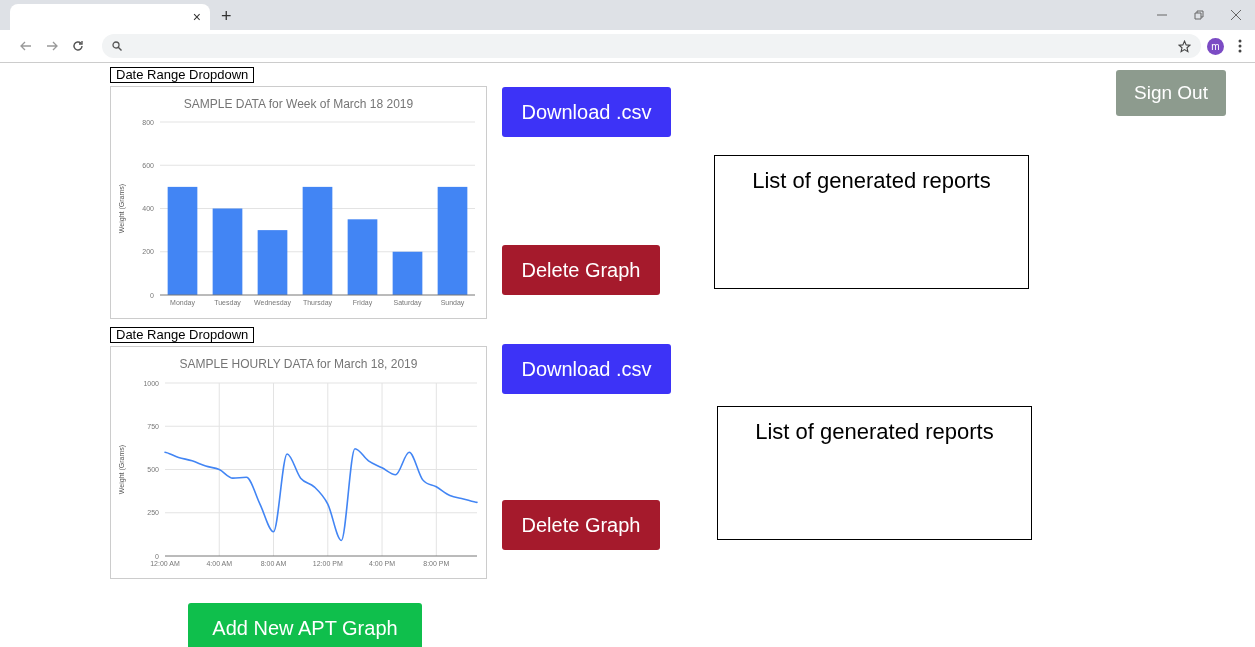  What do you see at coordinates (117, 46) in the screenshot?
I see `search-icon` at bounding box center [117, 46].